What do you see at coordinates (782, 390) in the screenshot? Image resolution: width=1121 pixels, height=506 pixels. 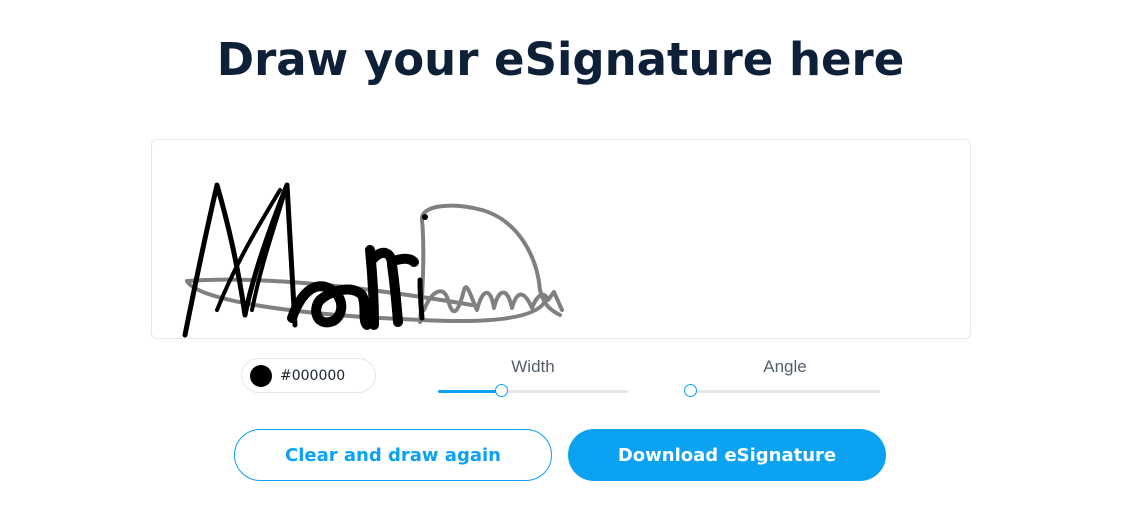 I see `angle-slider` at bounding box center [782, 390].